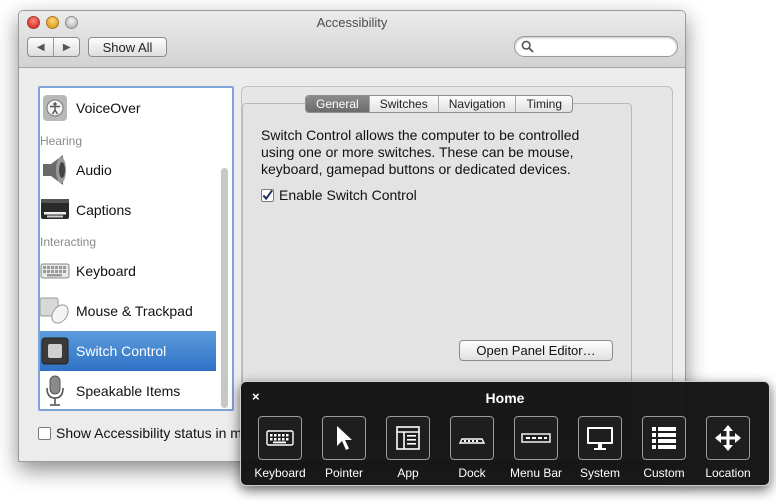 The height and width of the screenshot is (501, 776). What do you see at coordinates (55, 170) in the screenshot?
I see `speaker-icon` at bounding box center [55, 170].